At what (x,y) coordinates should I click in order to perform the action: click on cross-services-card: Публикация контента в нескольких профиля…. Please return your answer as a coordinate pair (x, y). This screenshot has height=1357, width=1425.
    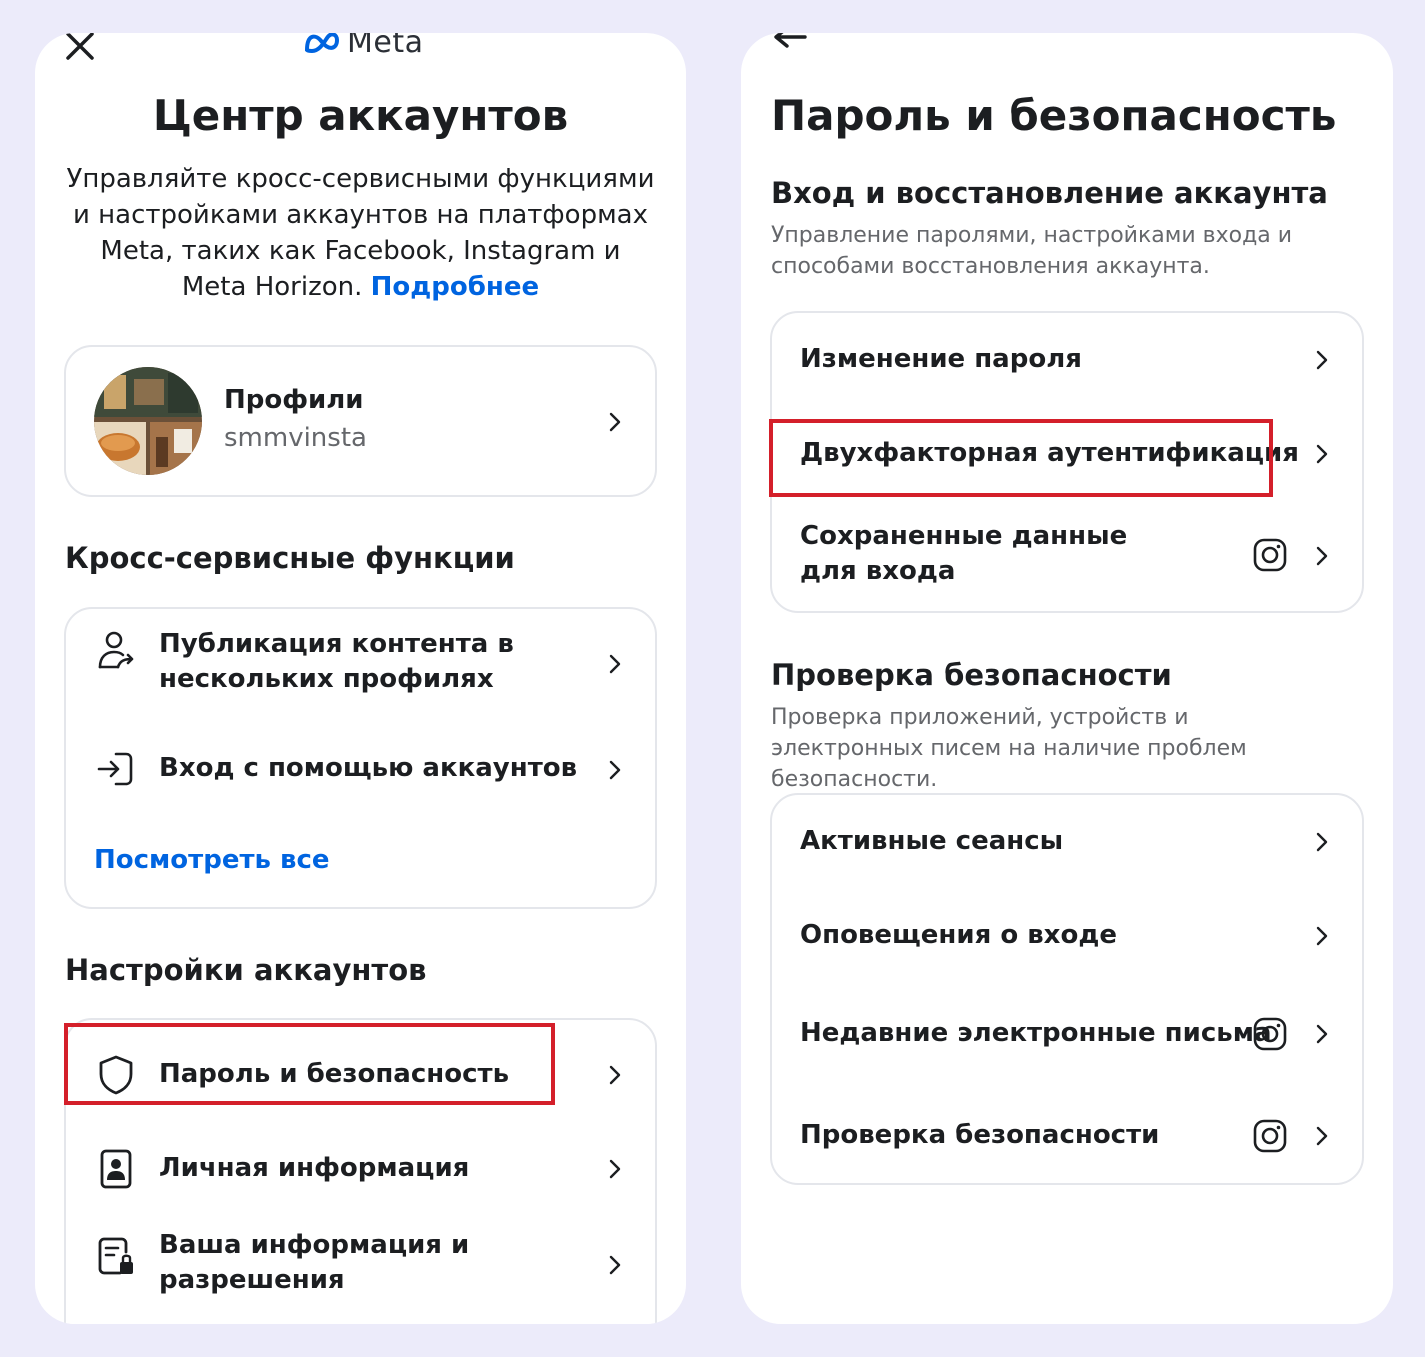
    Looking at the image, I should click on (360, 758).